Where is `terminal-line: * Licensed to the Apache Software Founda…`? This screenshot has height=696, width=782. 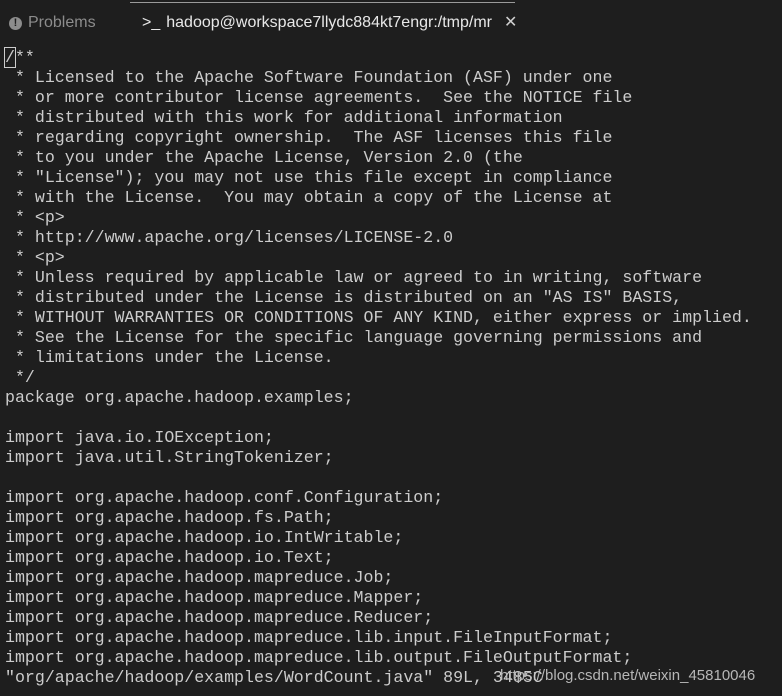 terminal-line: * Licensed to the Apache Software Founda… is located at coordinates (309, 77).